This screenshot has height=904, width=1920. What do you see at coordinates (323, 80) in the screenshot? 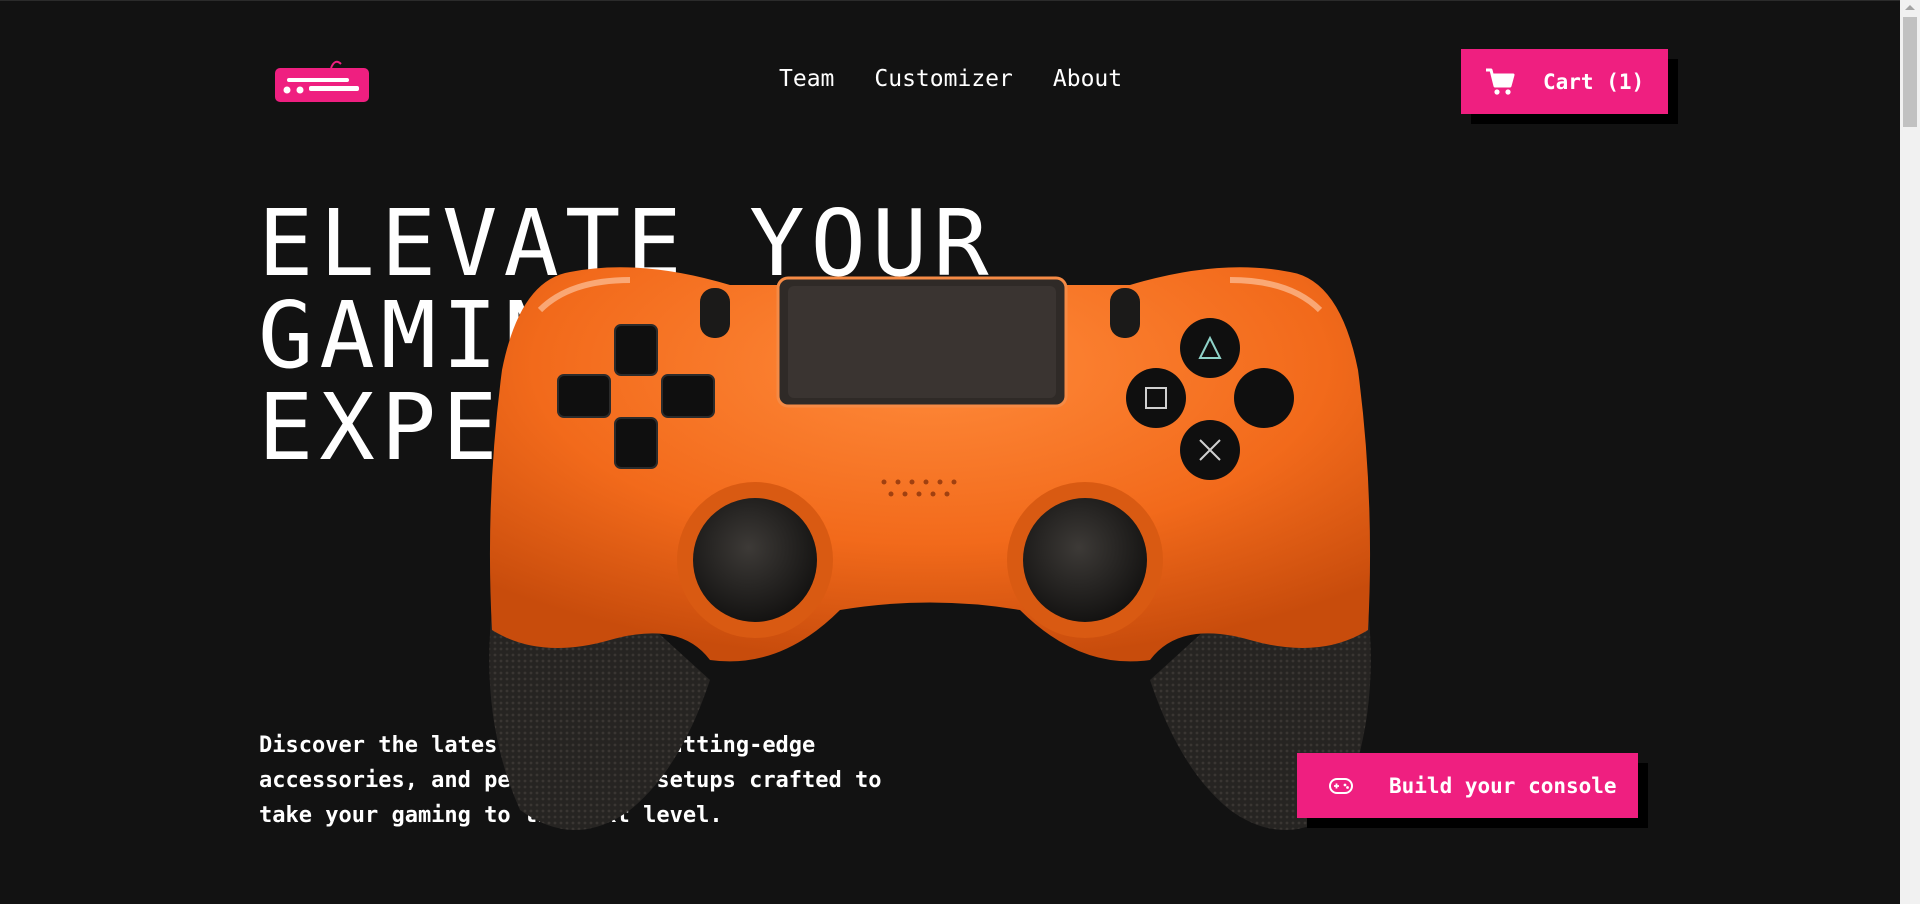
I see `console-logo-icon` at bounding box center [323, 80].